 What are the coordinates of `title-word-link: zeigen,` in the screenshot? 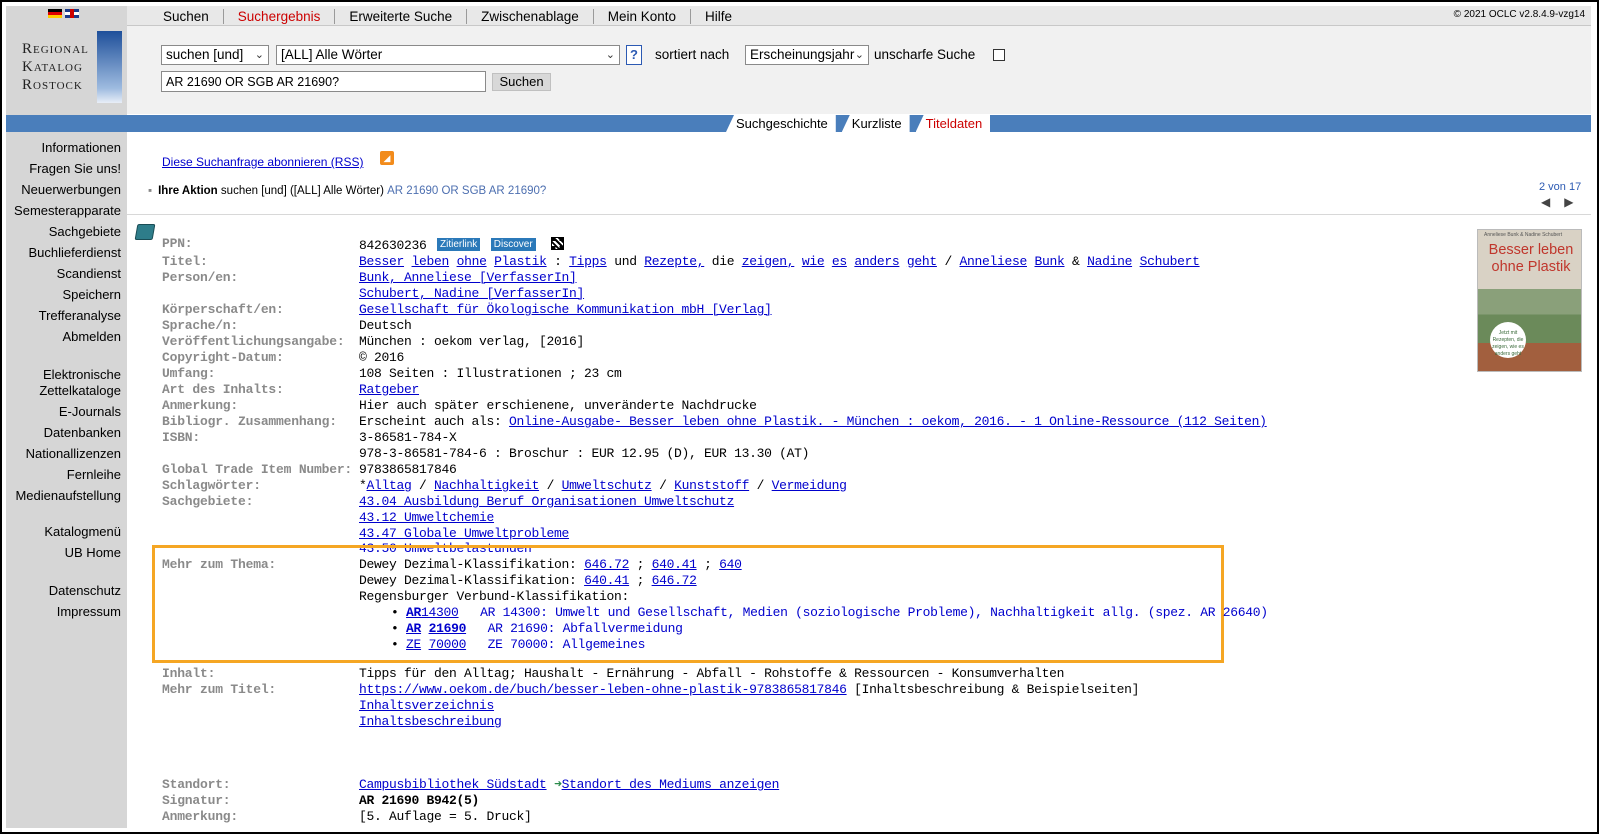 It's located at (768, 261).